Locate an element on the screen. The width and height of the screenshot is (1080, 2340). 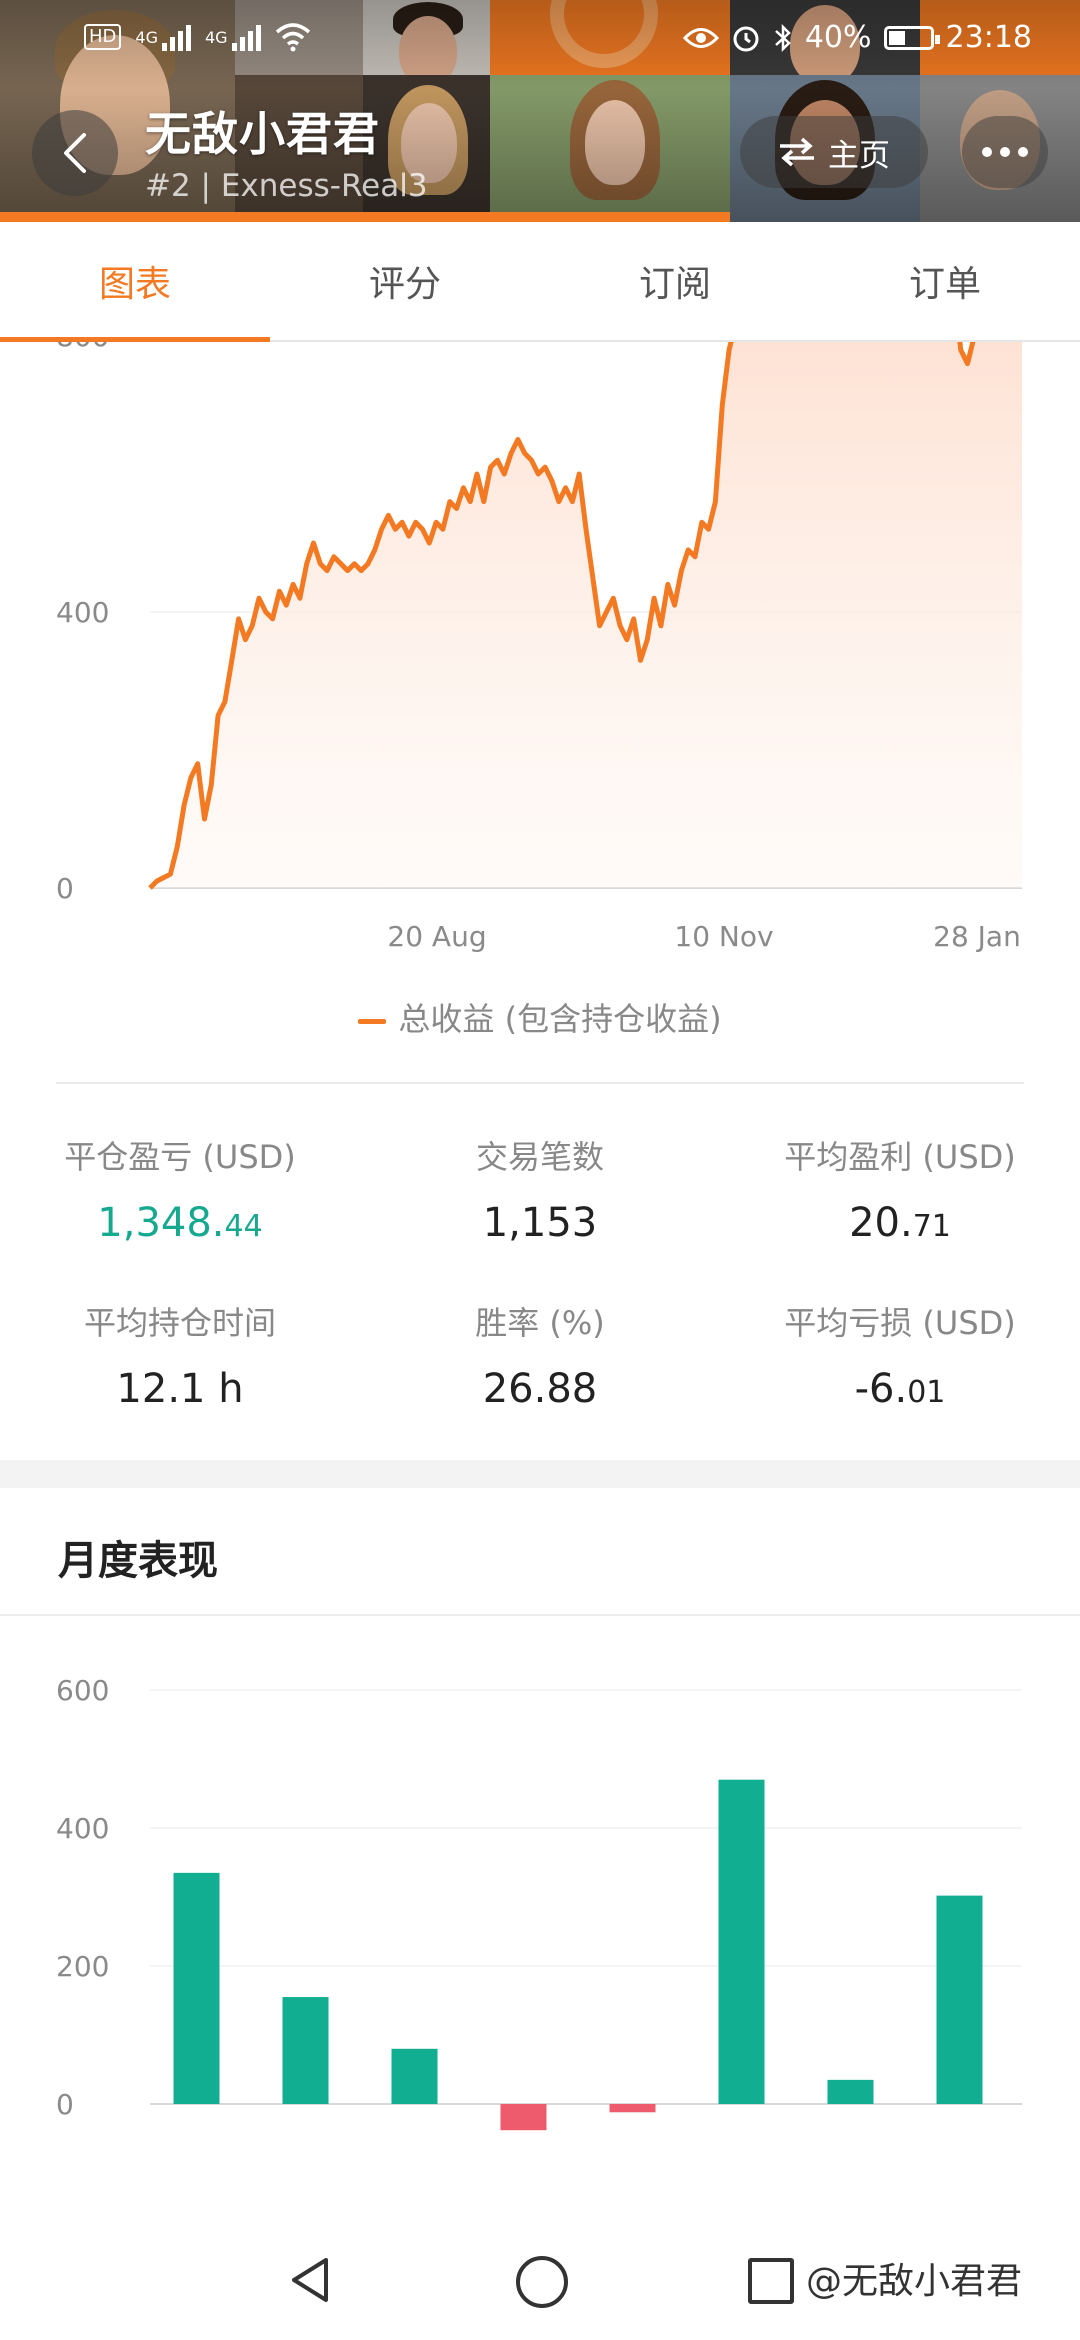
bluetooth-icon is located at coordinates (782, 37).